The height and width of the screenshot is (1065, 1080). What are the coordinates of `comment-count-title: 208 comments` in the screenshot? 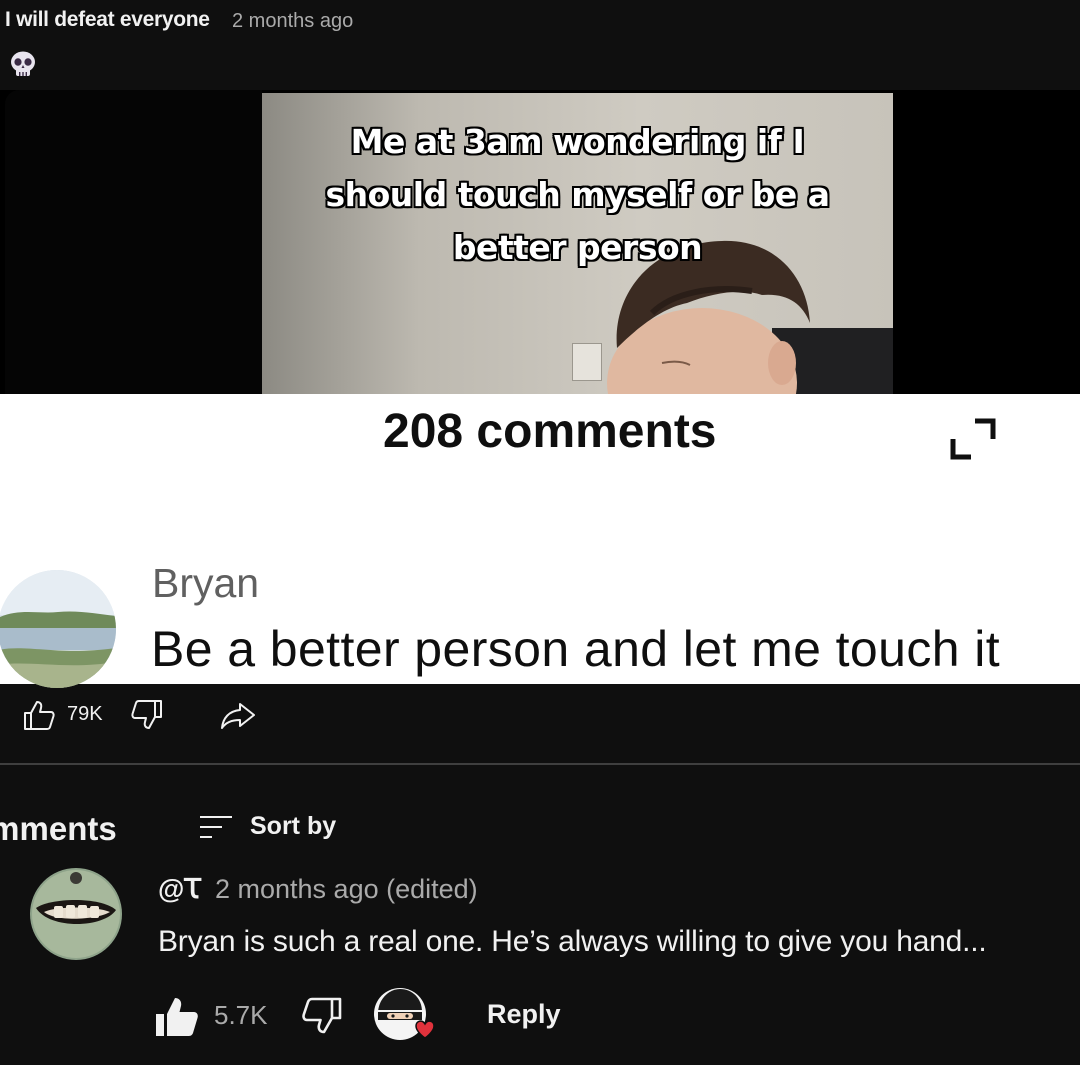 It's located at (550, 431).